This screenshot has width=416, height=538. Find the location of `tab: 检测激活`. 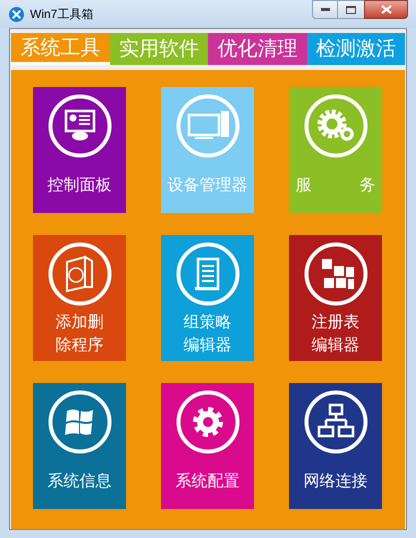

tab: 检测激活 is located at coordinates (355, 49).